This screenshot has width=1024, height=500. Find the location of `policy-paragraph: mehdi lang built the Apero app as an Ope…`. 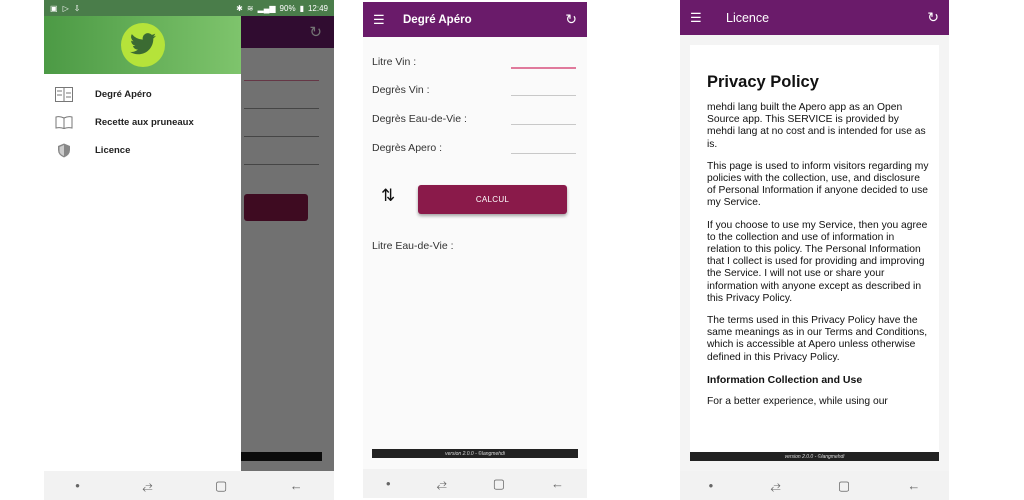

policy-paragraph: mehdi lang built the Apero app as an Ope… is located at coordinates (816, 126).